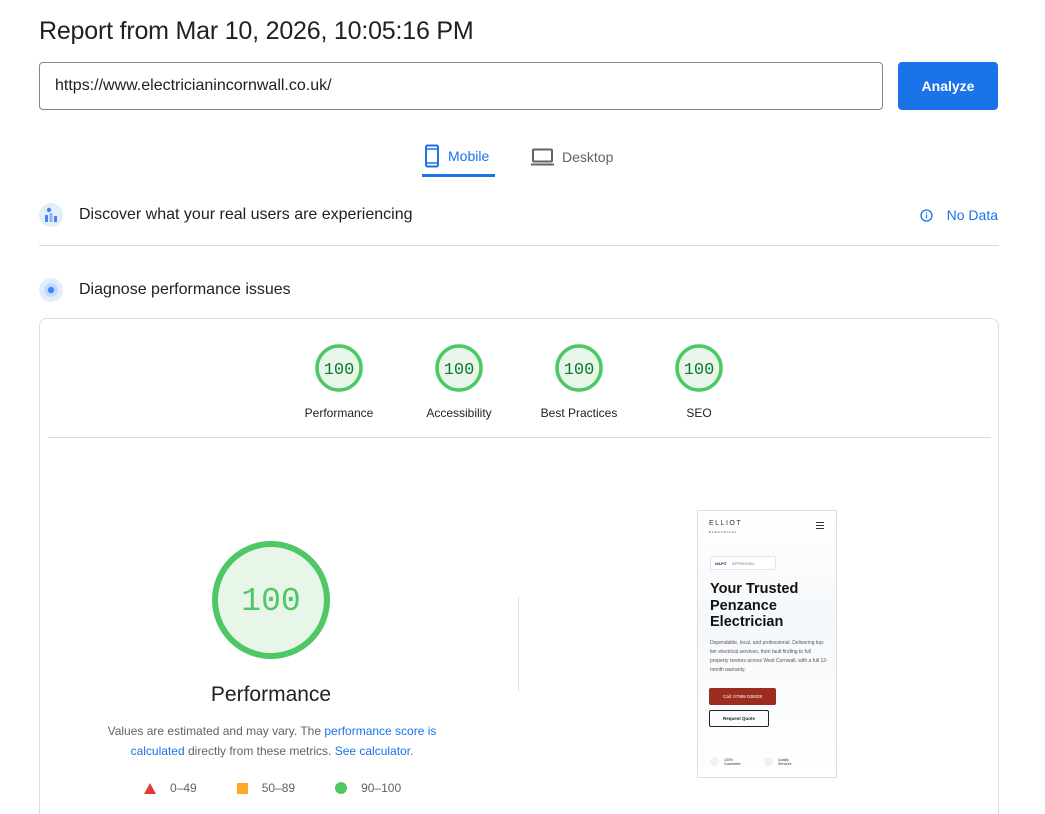 Image resolution: width=1045 pixels, height=814 pixels. What do you see at coordinates (739, 718) in the screenshot?
I see `site-quote-button: Request Quote` at bounding box center [739, 718].